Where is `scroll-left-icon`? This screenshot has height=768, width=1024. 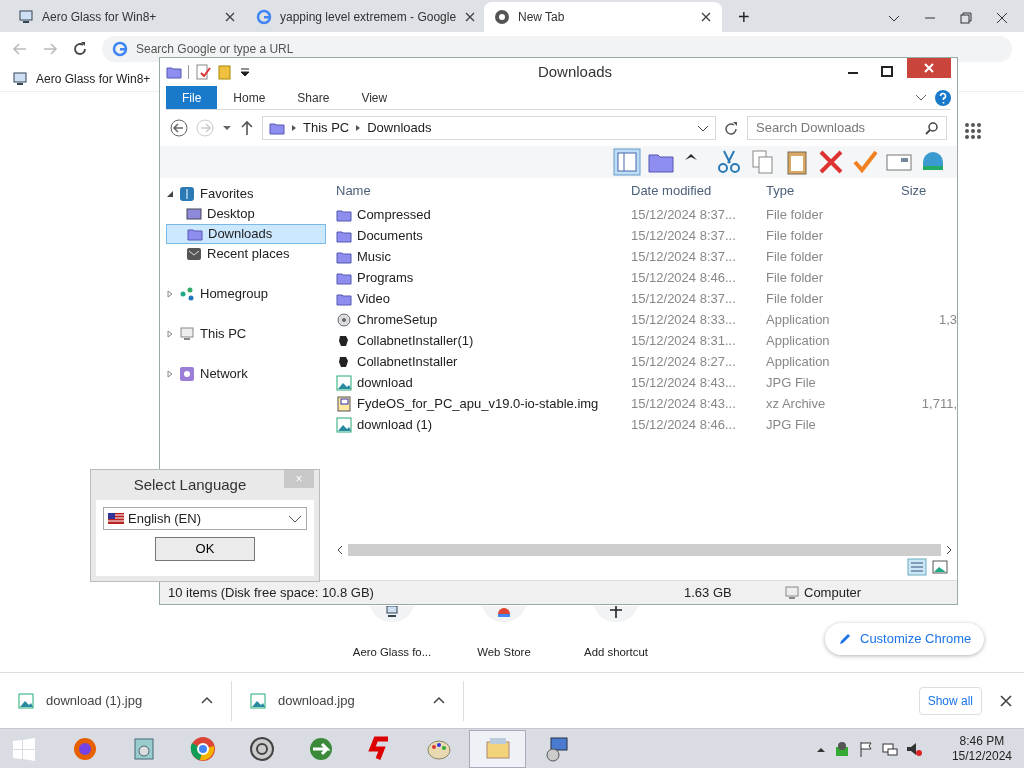
scroll-left-icon is located at coordinates (340, 550).